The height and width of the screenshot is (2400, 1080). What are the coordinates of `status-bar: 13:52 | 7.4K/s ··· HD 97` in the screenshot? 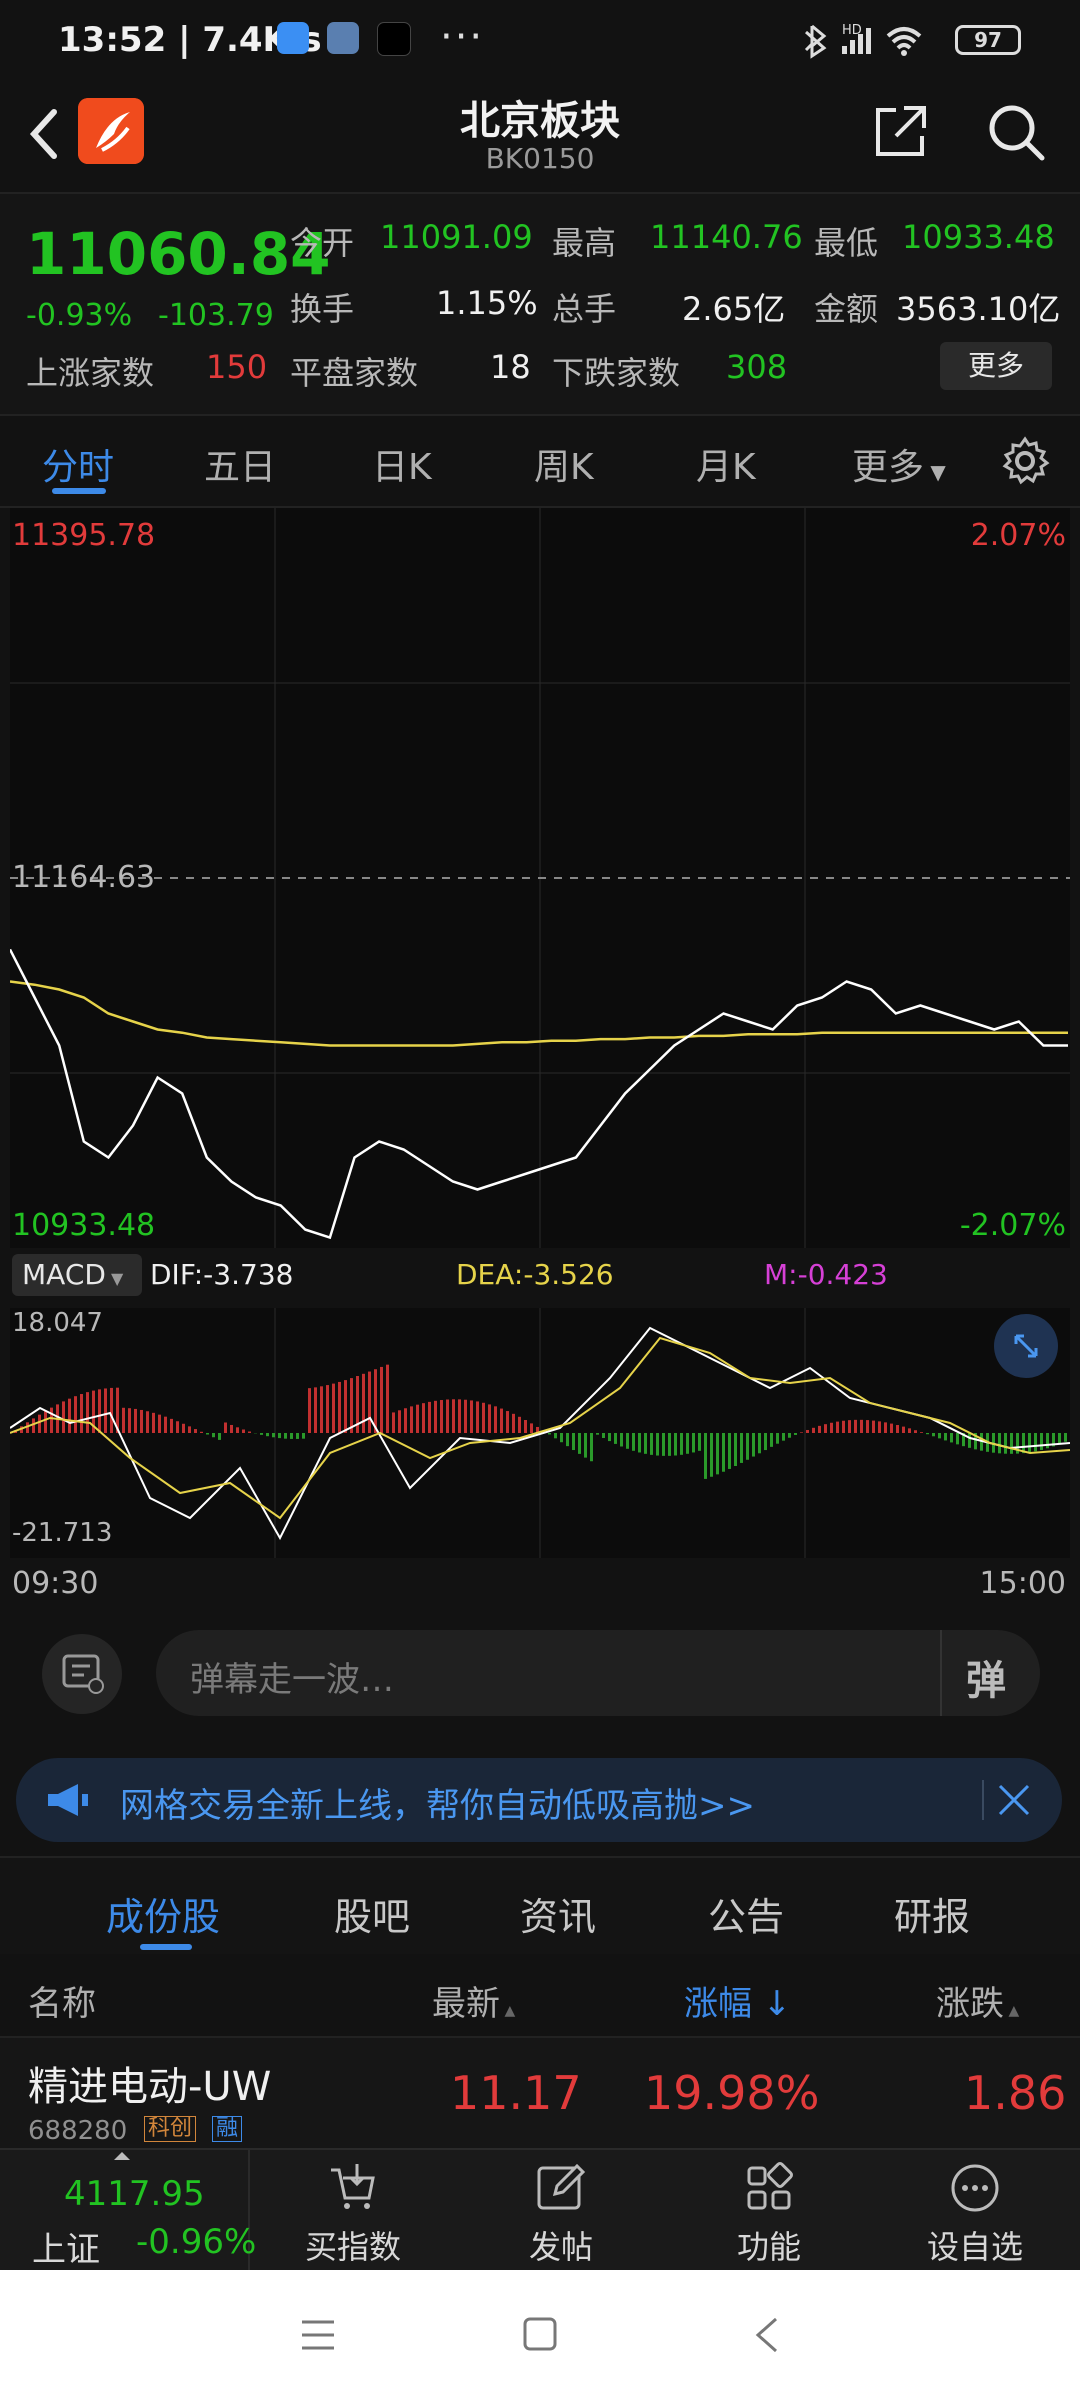 It's located at (540, 40).